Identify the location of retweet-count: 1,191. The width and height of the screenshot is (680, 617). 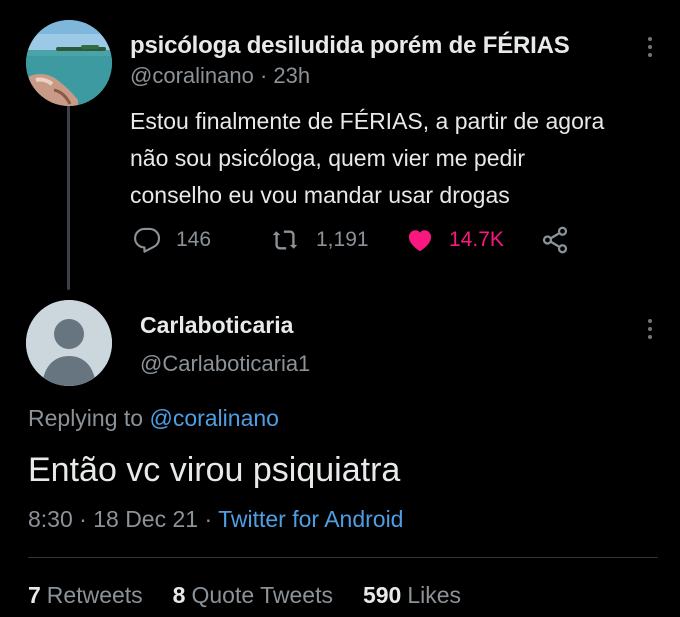
(342, 239).